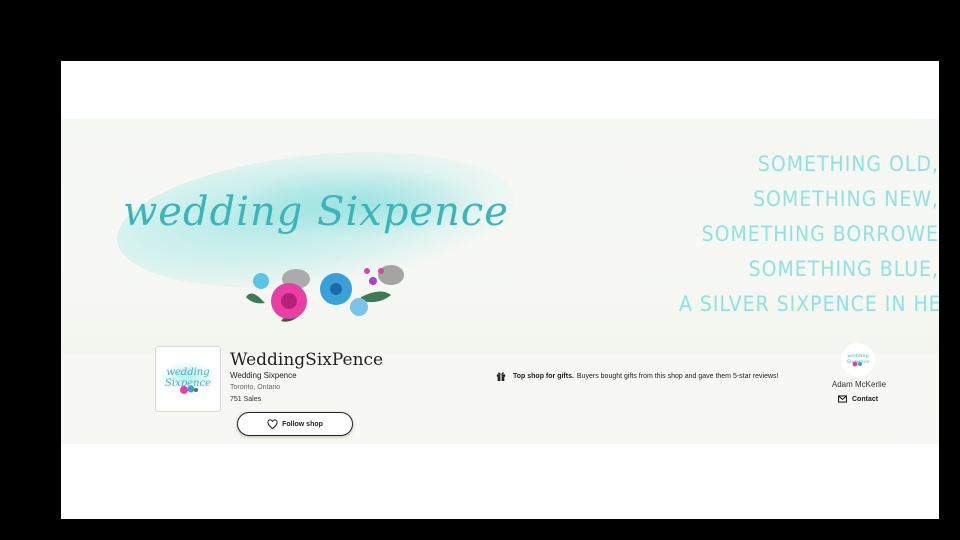 This screenshot has height=540, width=960. What do you see at coordinates (302, 424) in the screenshot?
I see `follow-shop-label: Follow shop` at bounding box center [302, 424].